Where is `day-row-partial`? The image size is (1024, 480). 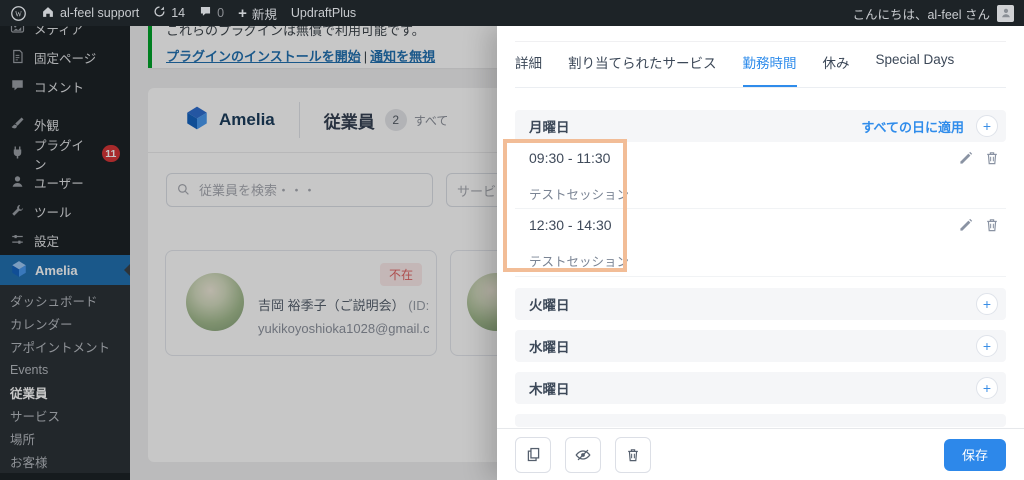
day-row-partial is located at coordinates (760, 420).